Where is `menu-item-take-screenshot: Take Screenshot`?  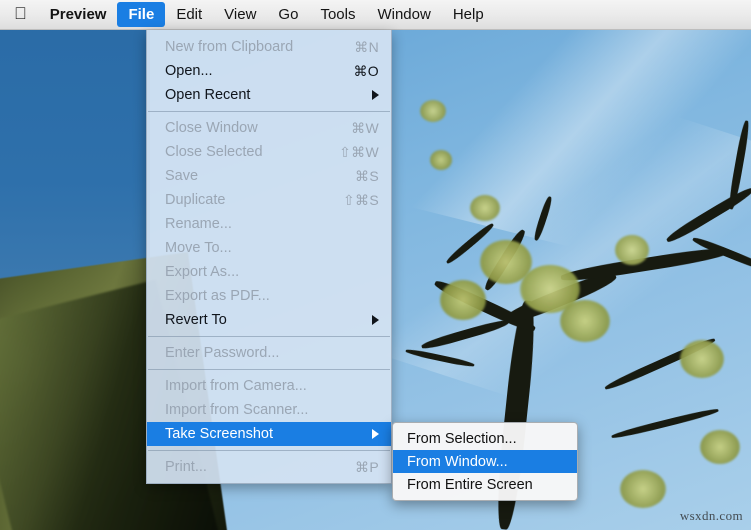
menu-item-take-screenshot: Take Screenshot is located at coordinates (269, 434).